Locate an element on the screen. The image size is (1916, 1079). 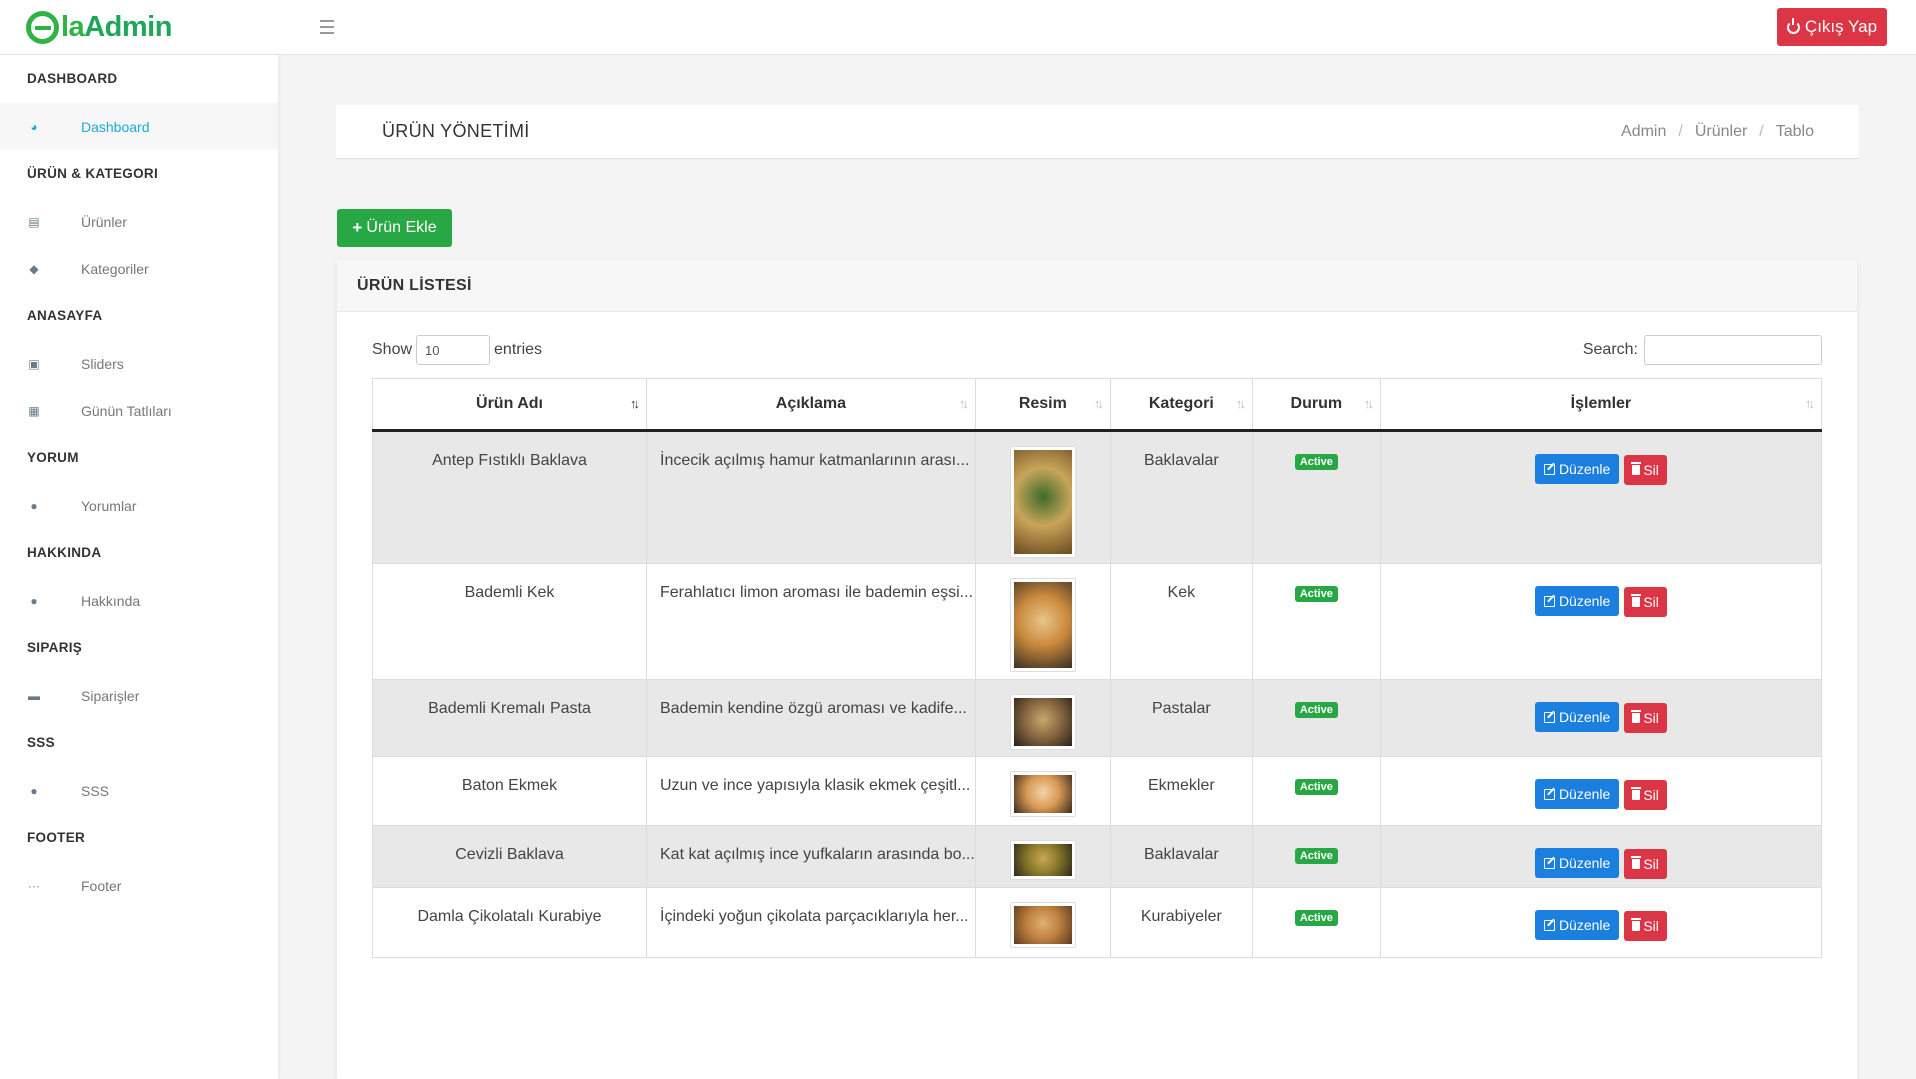
brand-logo: laAdmin is located at coordinates (99, 27).